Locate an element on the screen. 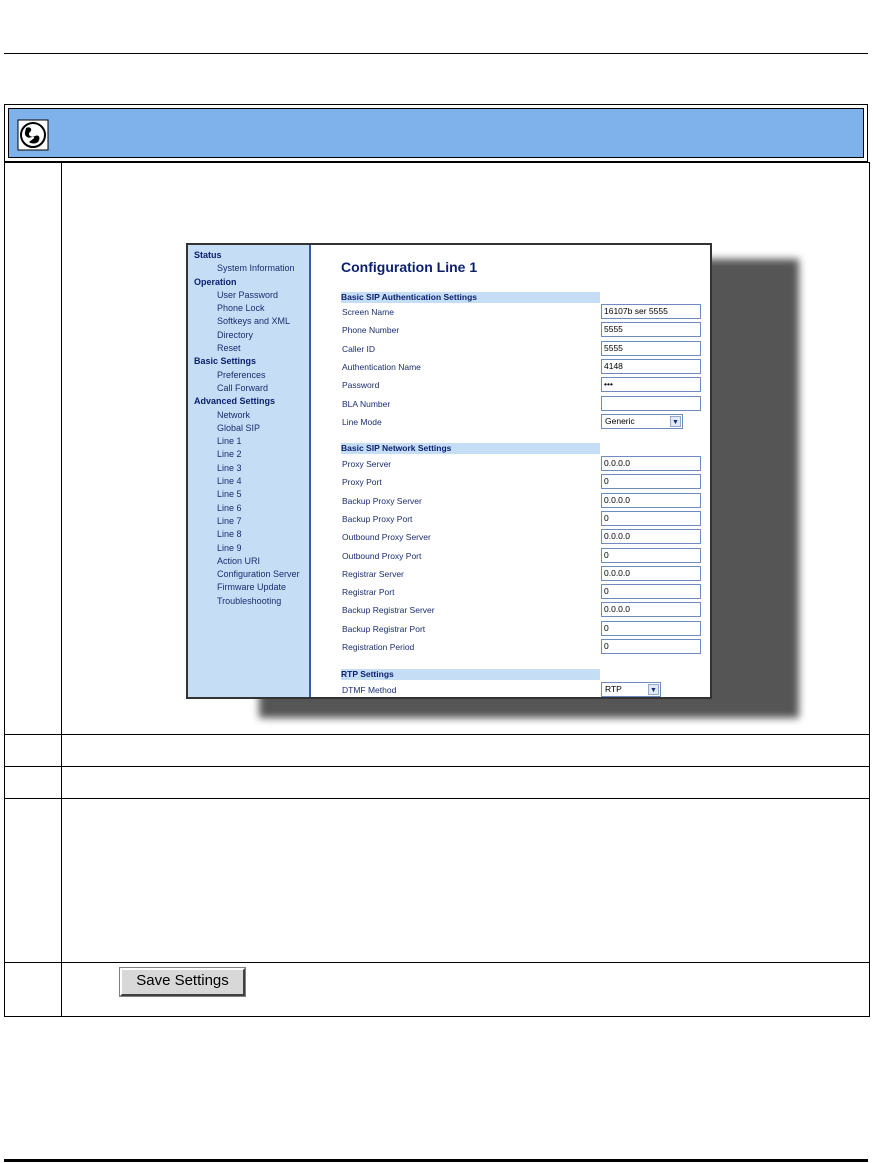  page-title: Configuration Line 1 is located at coordinates (409, 267).